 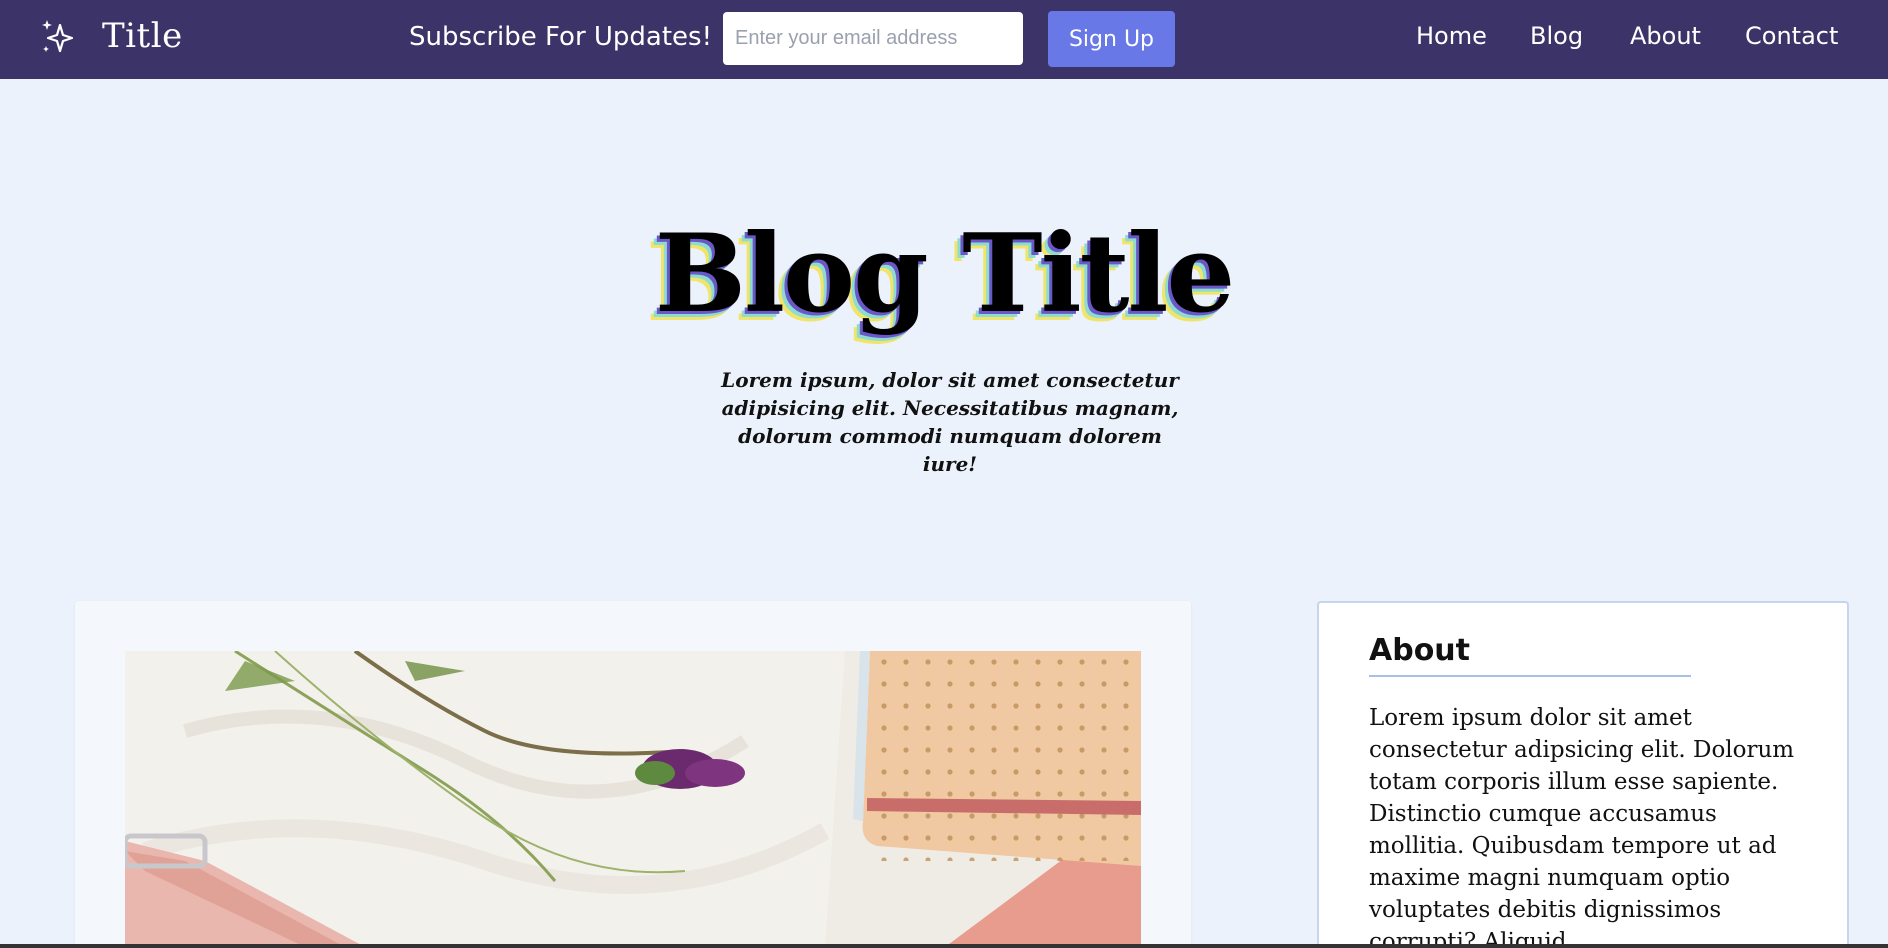 I want to click on nav-link-contact: Contact, so click(x=1791, y=36).